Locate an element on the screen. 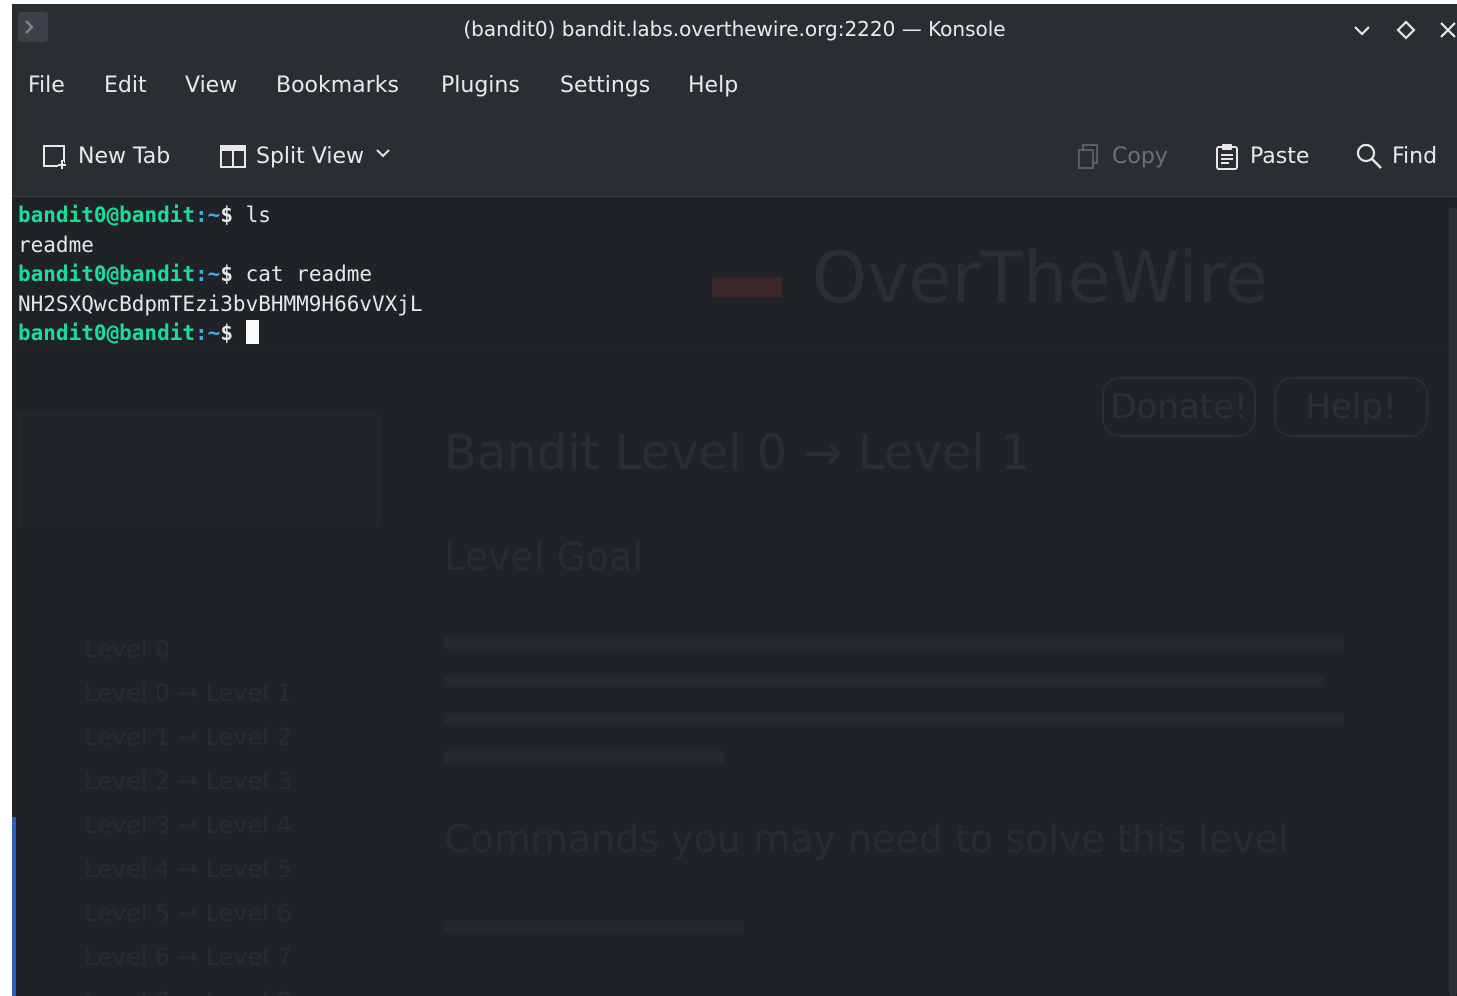 This screenshot has width=1457, height=996. terminal-command: ls is located at coordinates (258, 215).